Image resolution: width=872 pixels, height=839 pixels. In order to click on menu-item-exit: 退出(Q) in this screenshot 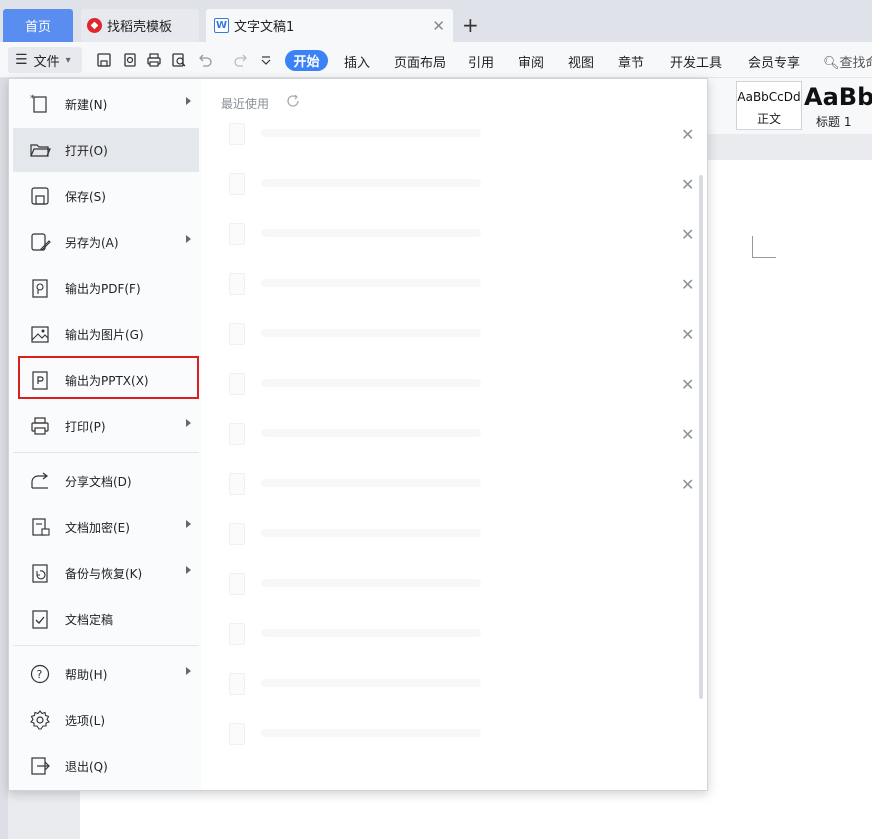, I will do `click(106, 766)`.